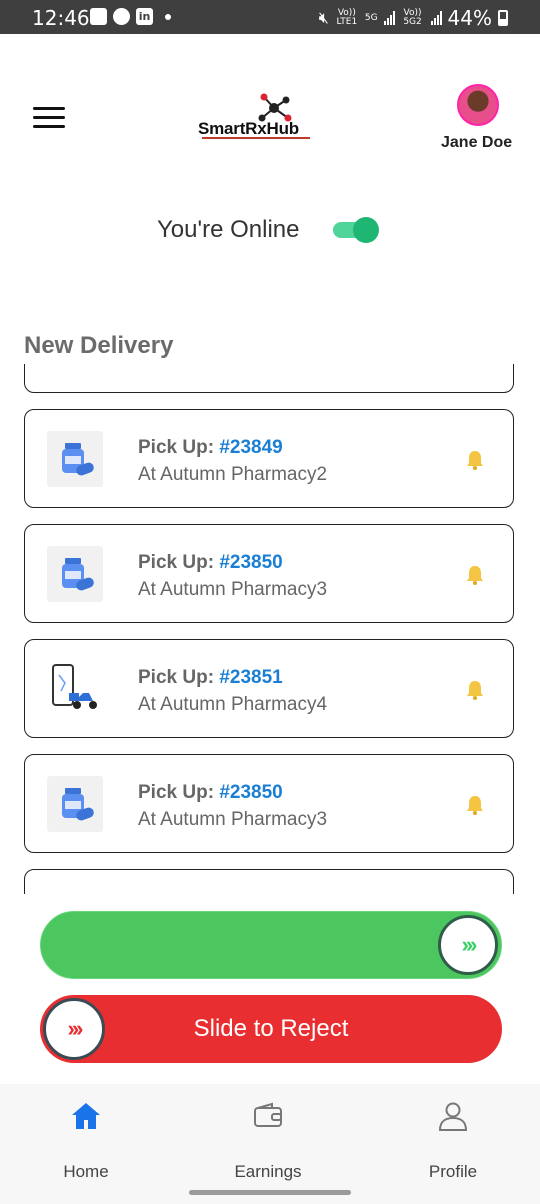  What do you see at coordinates (323, 17) in the screenshot?
I see `mute-icon: 🔇︎` at bounding box center [323, 17].